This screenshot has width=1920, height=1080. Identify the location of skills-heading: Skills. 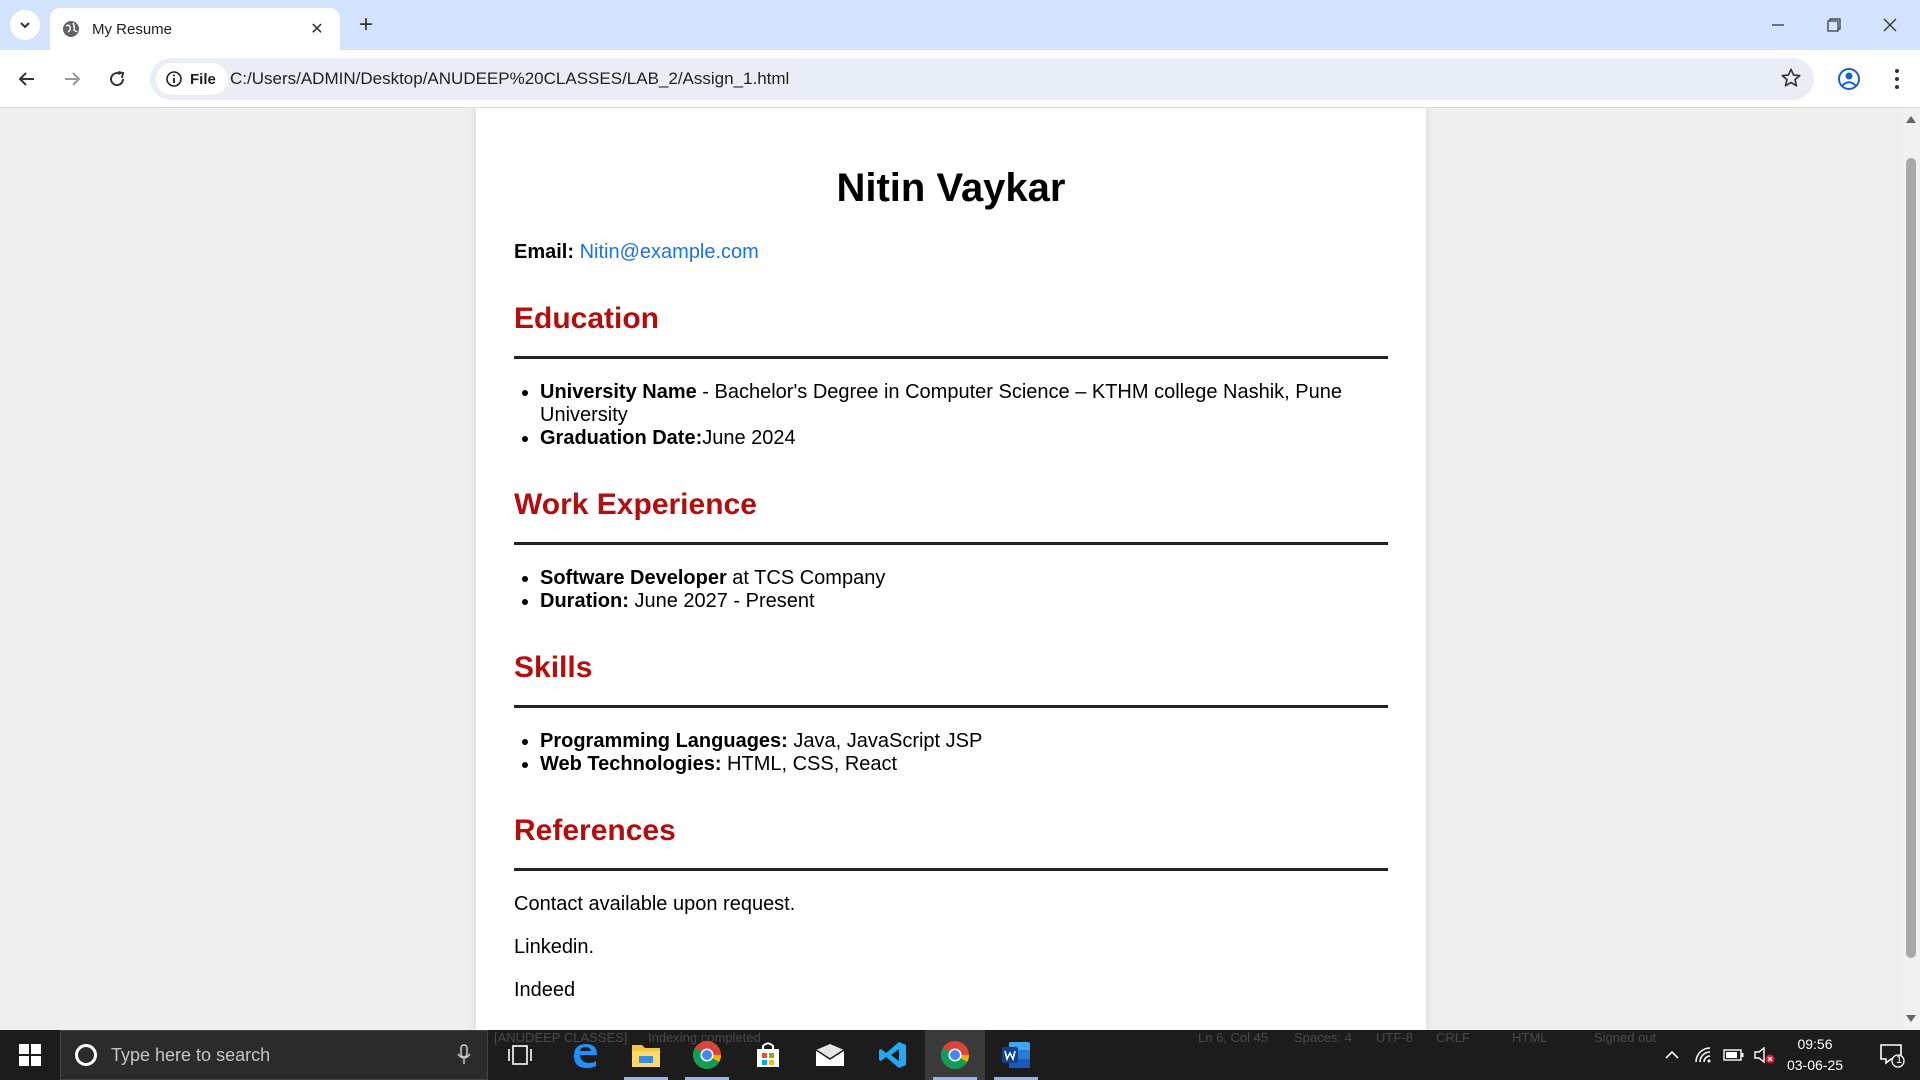
(553, 667).